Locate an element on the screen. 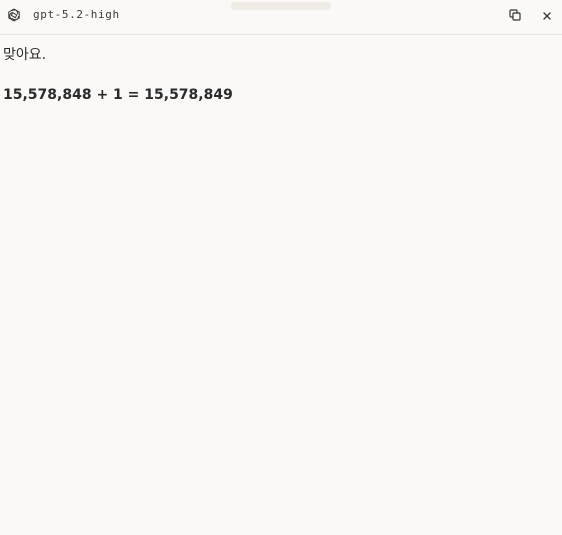  model-name: gpt-5.2-high is located at coordinates (76, 14).